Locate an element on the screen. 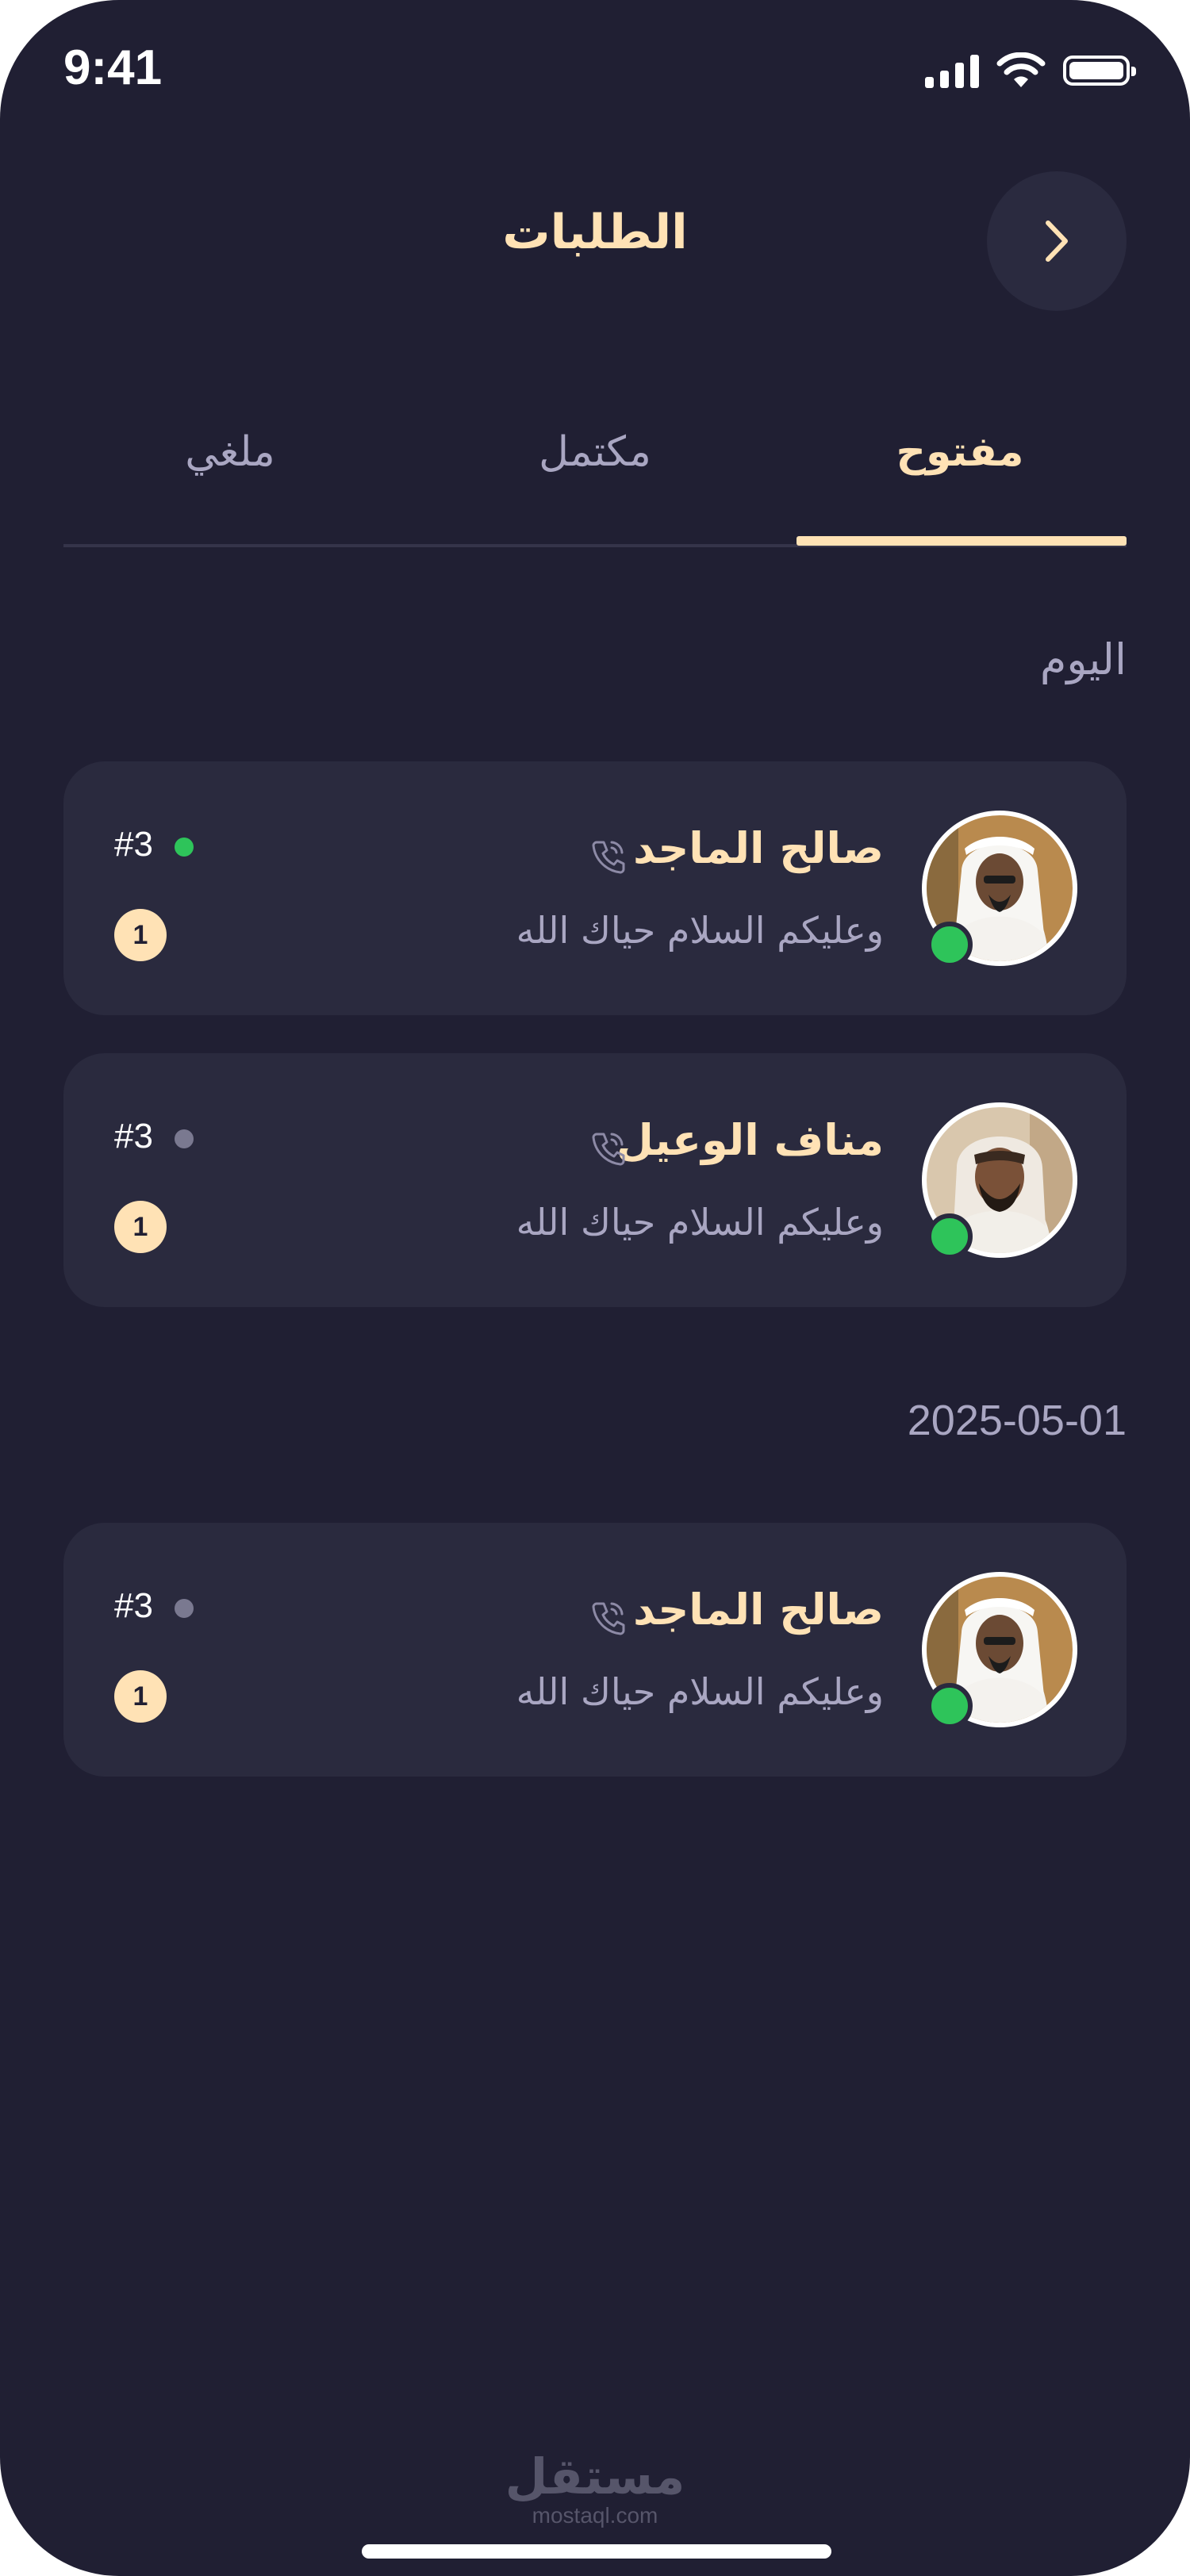 The width and height of the screenshot is (1190, 2576). watermark-arabic: مستقل is located at coordinates (595, 2476).